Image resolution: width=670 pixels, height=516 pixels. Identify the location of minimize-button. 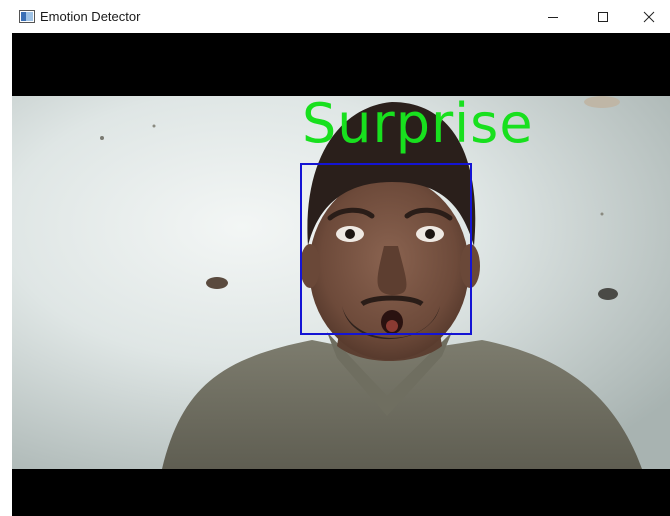
(553, 16).